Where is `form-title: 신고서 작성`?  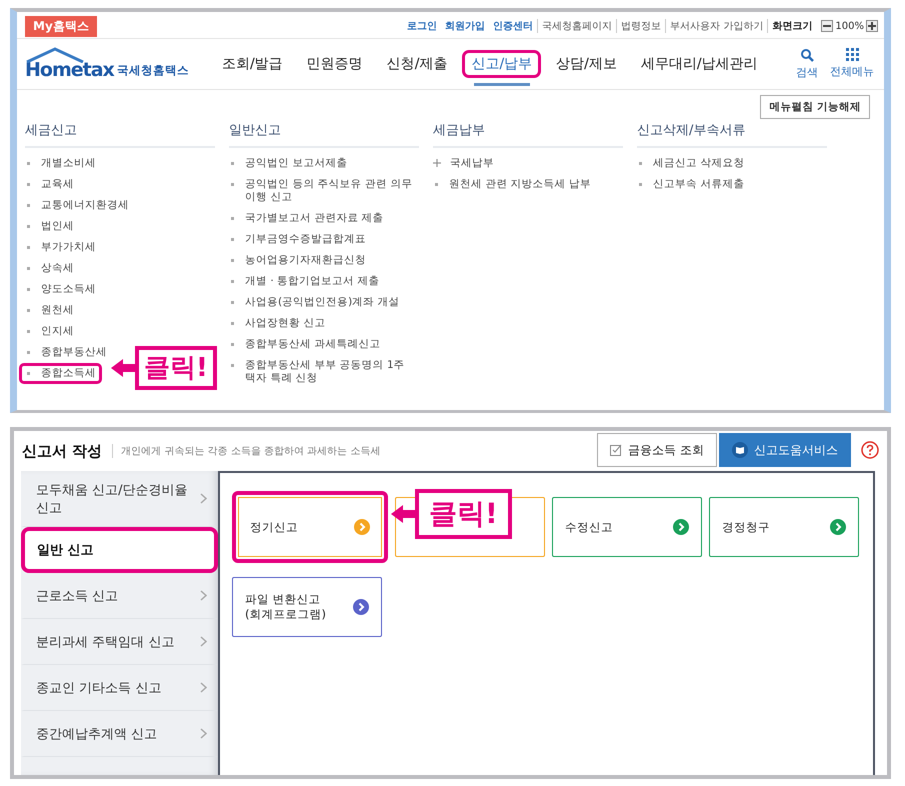
form-title: 신고서 작성 is located at coordinates (62, 451).